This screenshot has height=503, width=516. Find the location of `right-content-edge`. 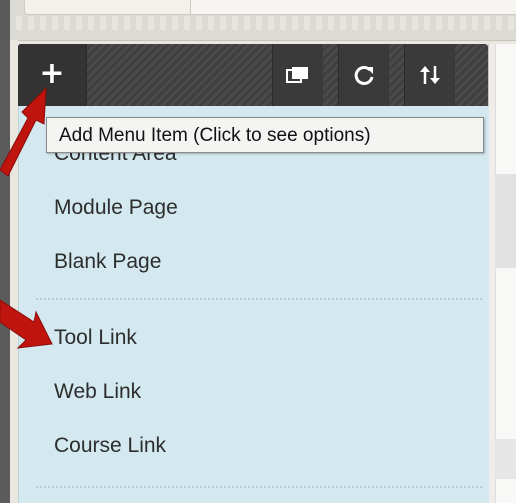

right-content-edge is located at coordinates (502, 273).